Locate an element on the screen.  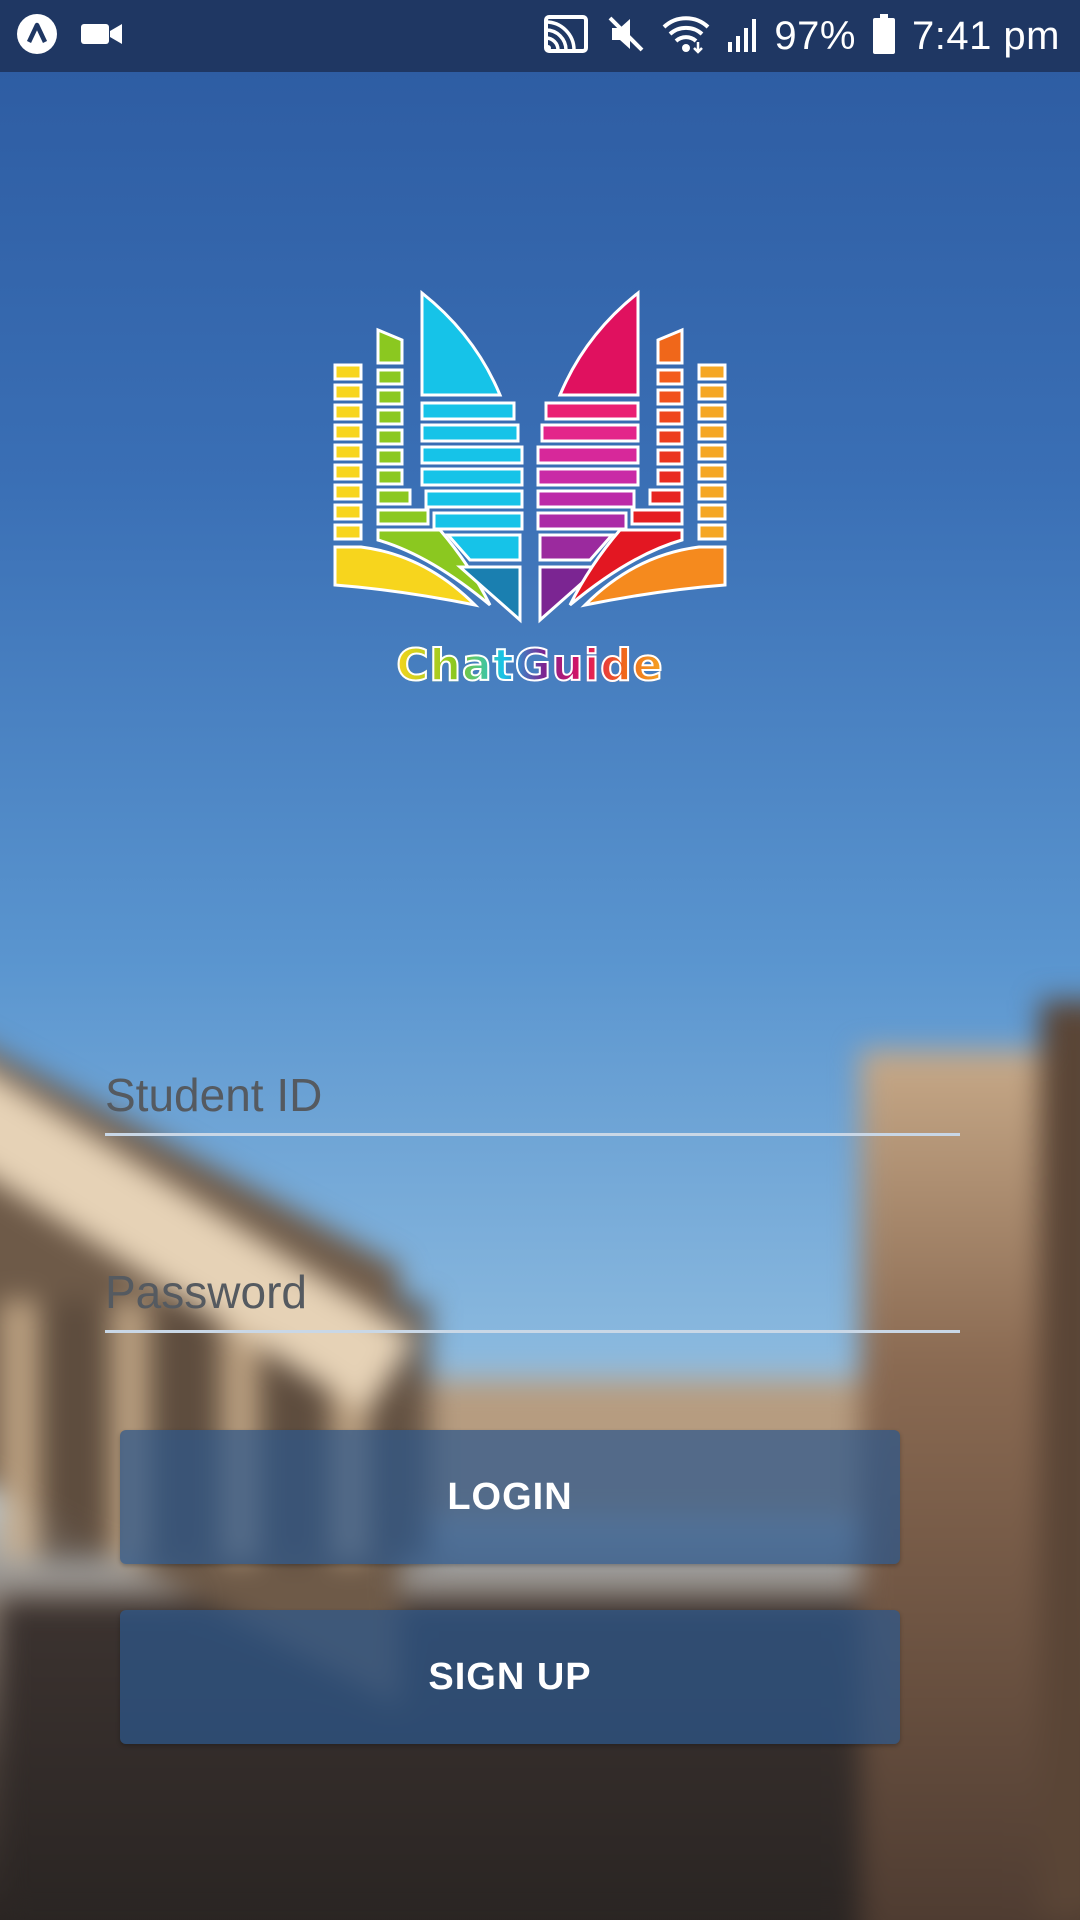
password-input is located at coordinates (532, 1292).